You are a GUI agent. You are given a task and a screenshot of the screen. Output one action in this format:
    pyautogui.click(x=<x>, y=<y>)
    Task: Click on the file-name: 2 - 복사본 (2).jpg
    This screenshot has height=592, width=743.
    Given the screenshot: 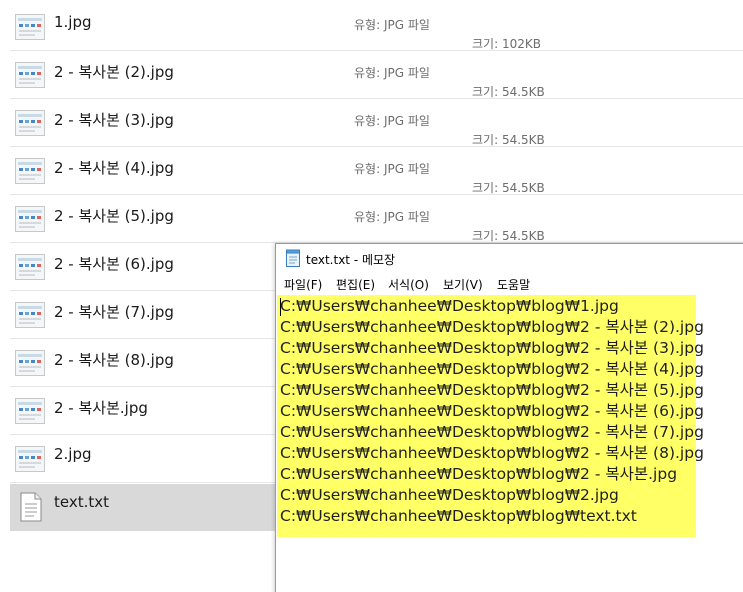 What is the action you would take?
    pyautogui.click(x=114, y=72)
    